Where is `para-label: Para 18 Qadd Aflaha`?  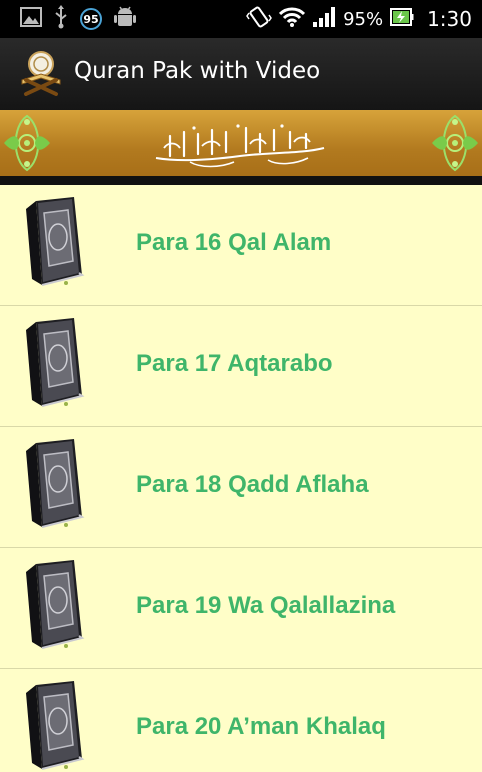 para-label: Para 18 Qadd Aflaha is located at coordinates (252, 484).